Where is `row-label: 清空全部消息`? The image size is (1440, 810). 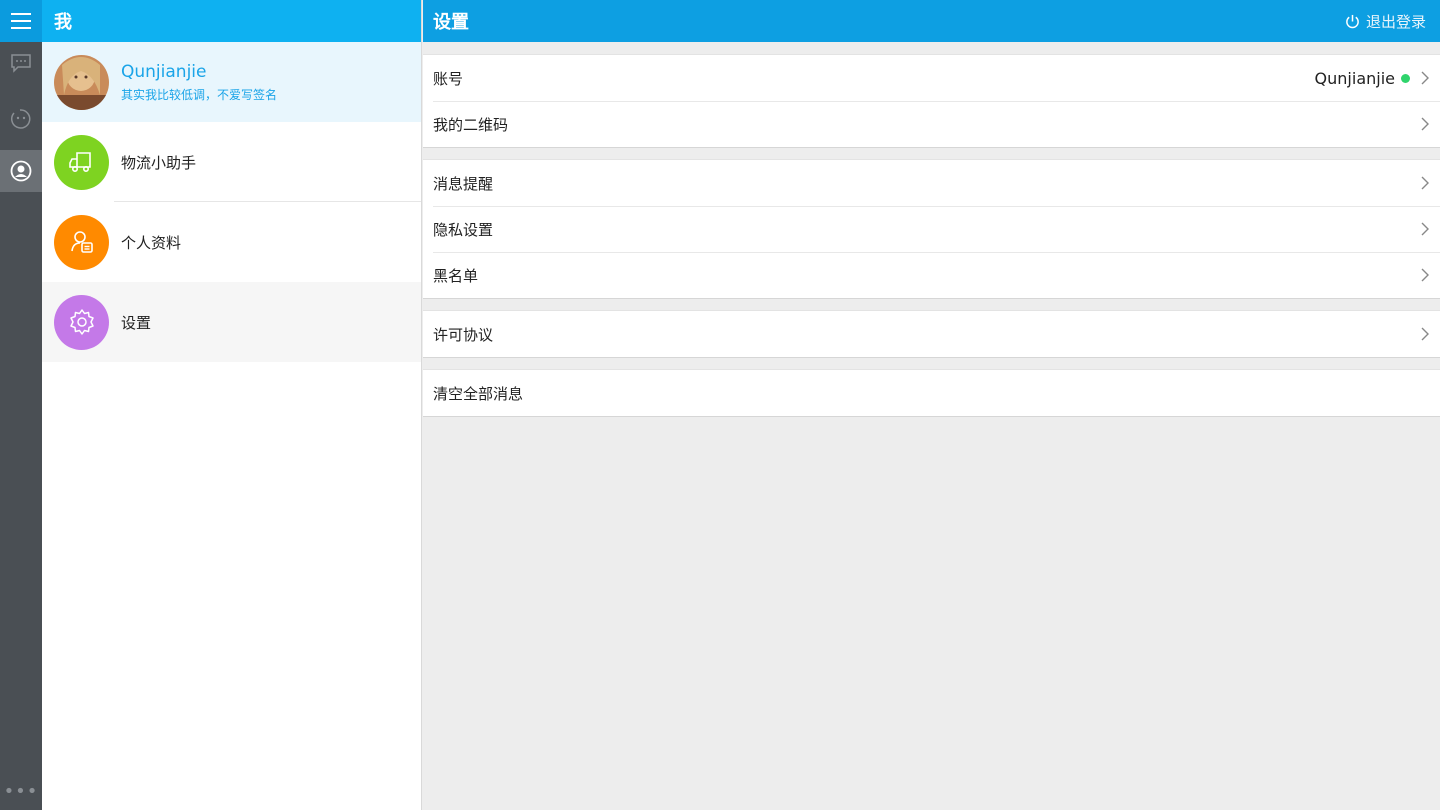 row-label: 清空全部消息 is located at coordinates (478, 393).